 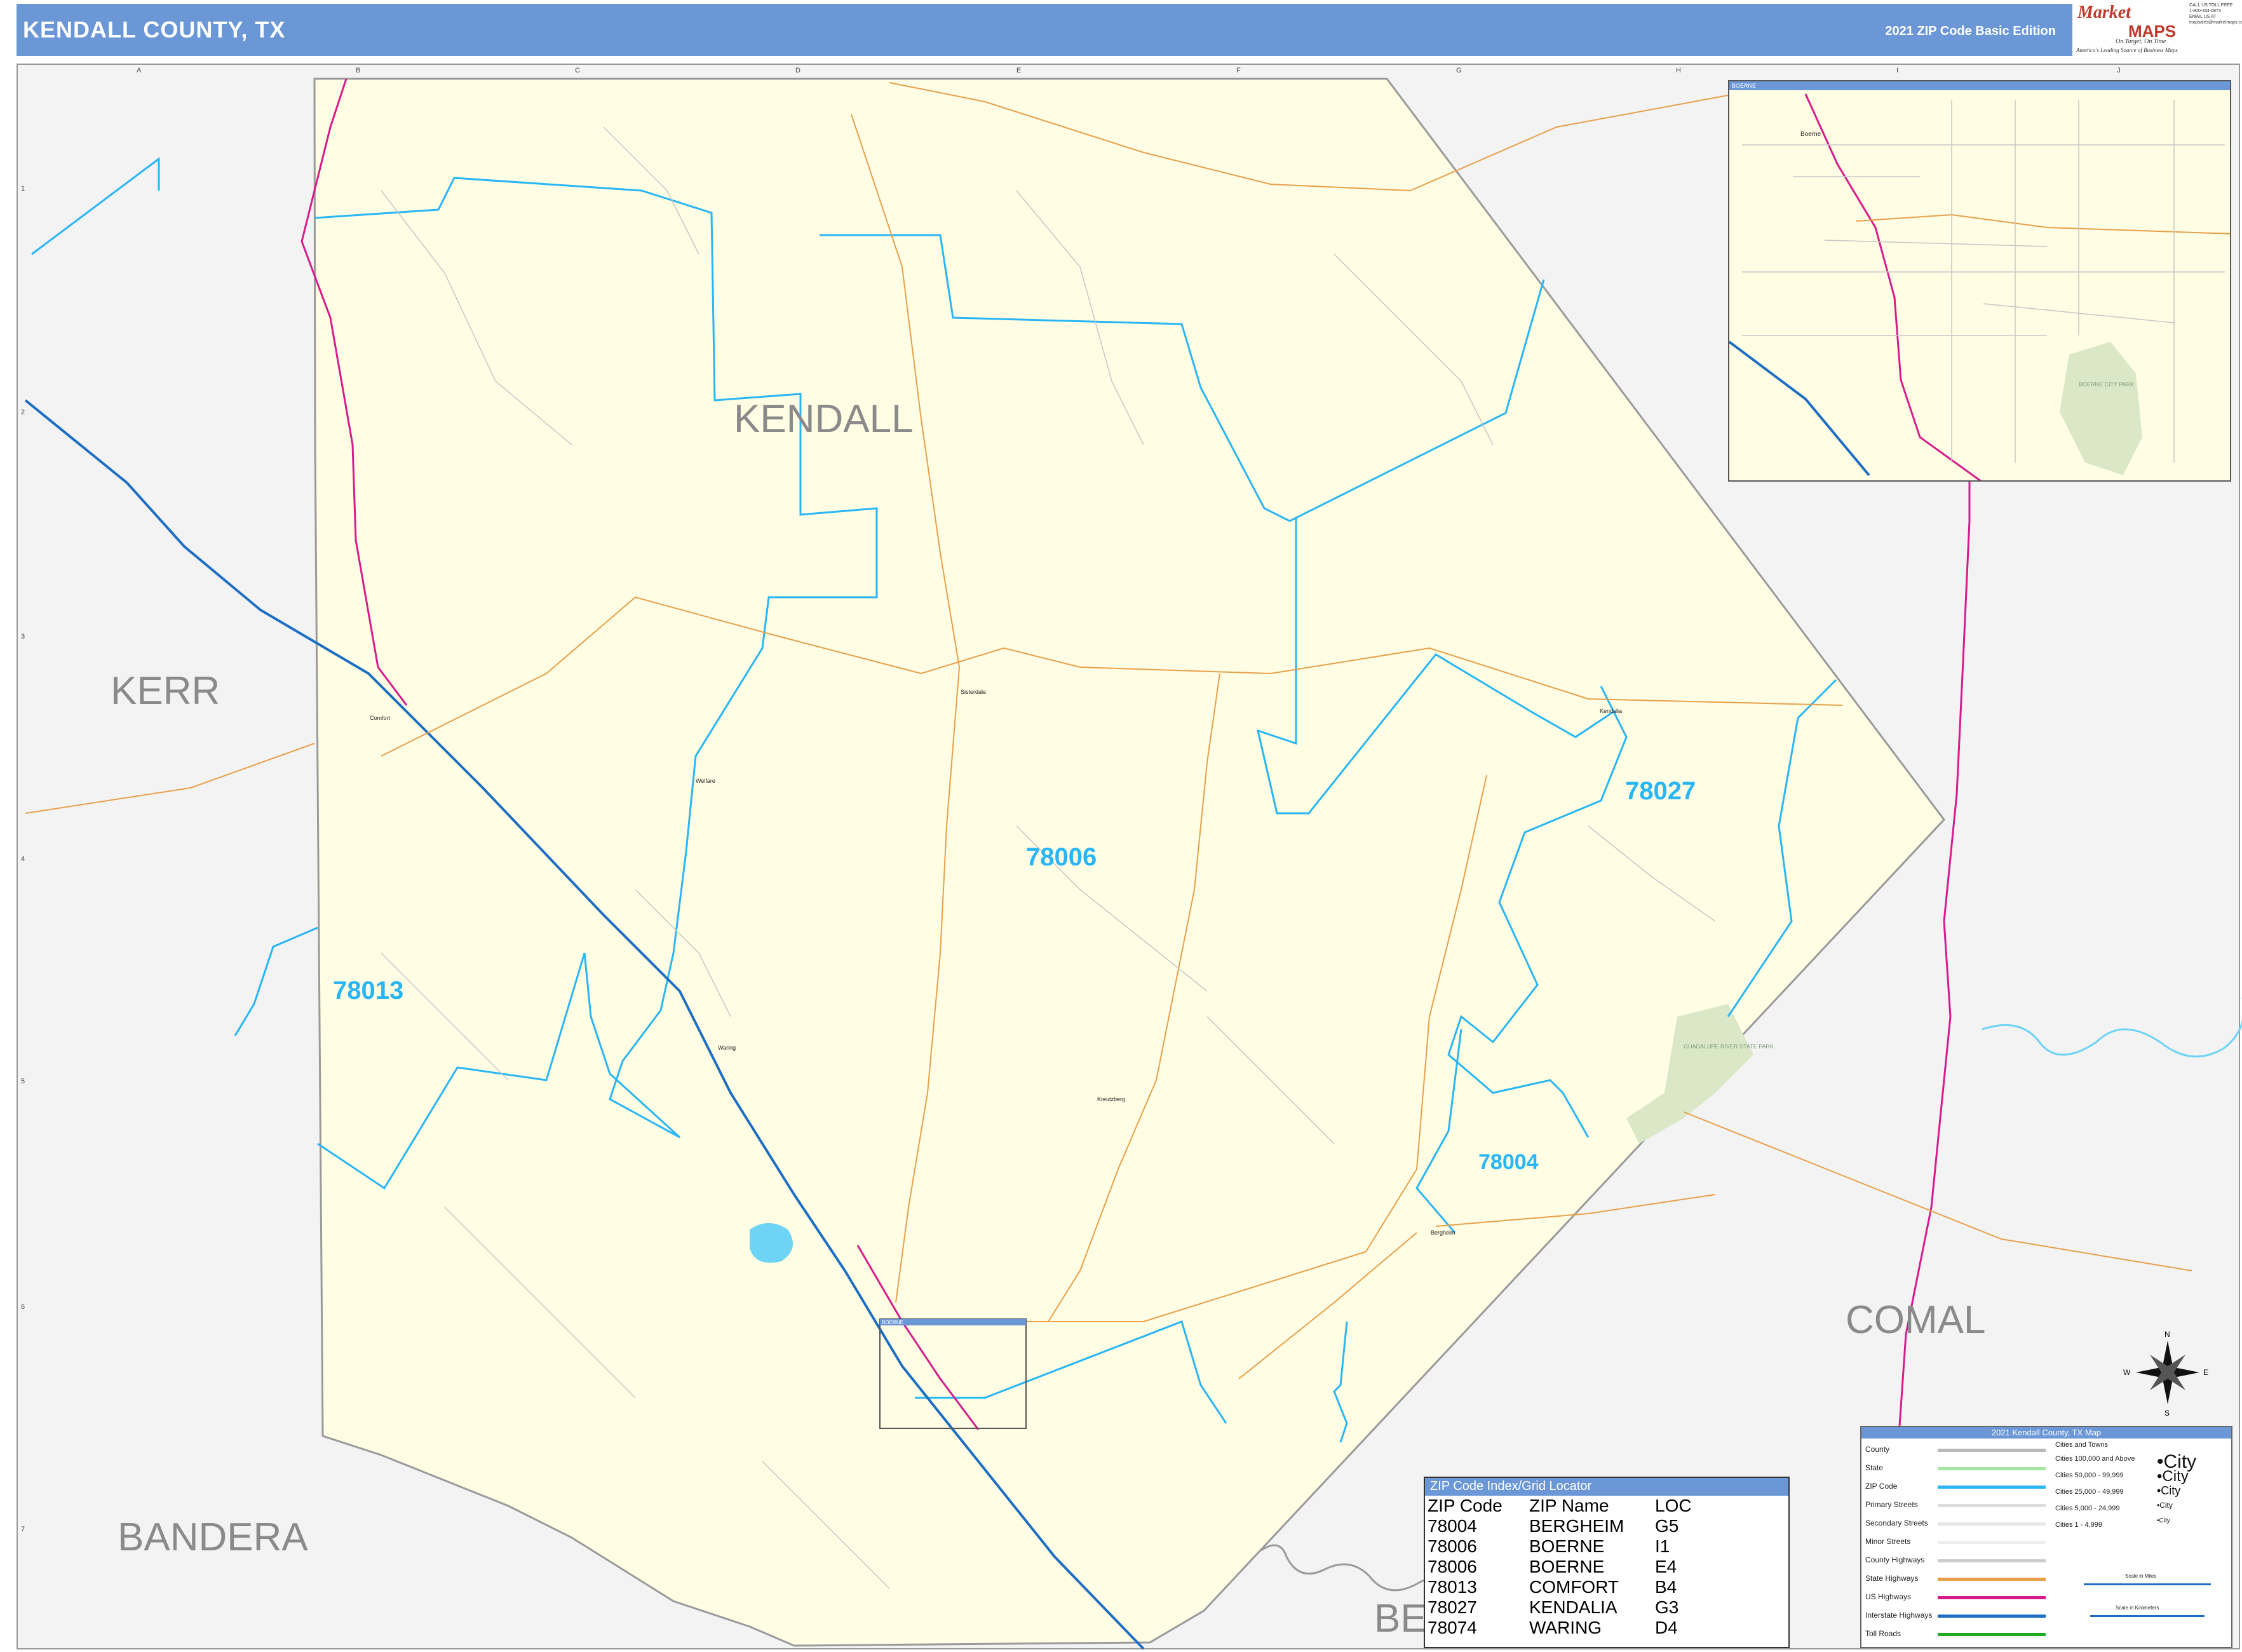 I want to click on zip-cell: 78004, so click(x=1452, y=1526).